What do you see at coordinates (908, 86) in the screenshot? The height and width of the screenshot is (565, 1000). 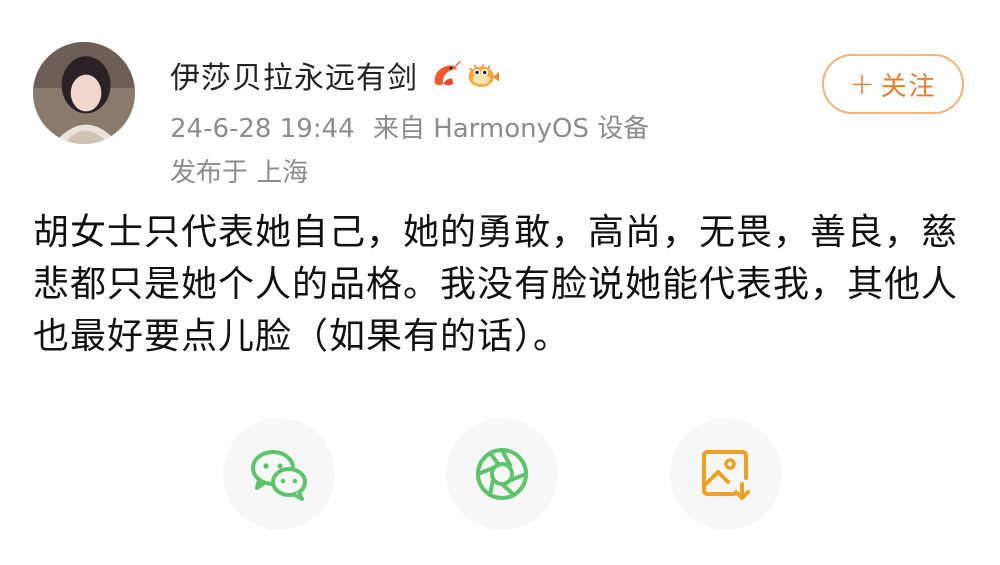 I see `follow-button-label: 关注` at bounding box center [908, 86].